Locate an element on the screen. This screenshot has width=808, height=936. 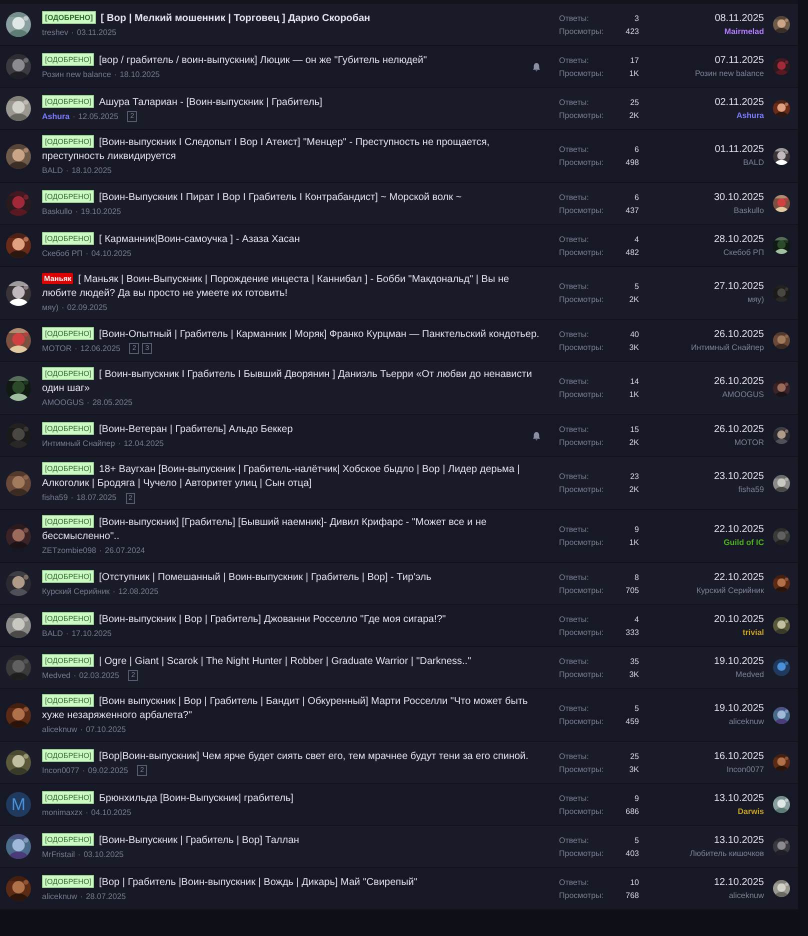
author-name: MOTOR is located at coordinates (57, 348).